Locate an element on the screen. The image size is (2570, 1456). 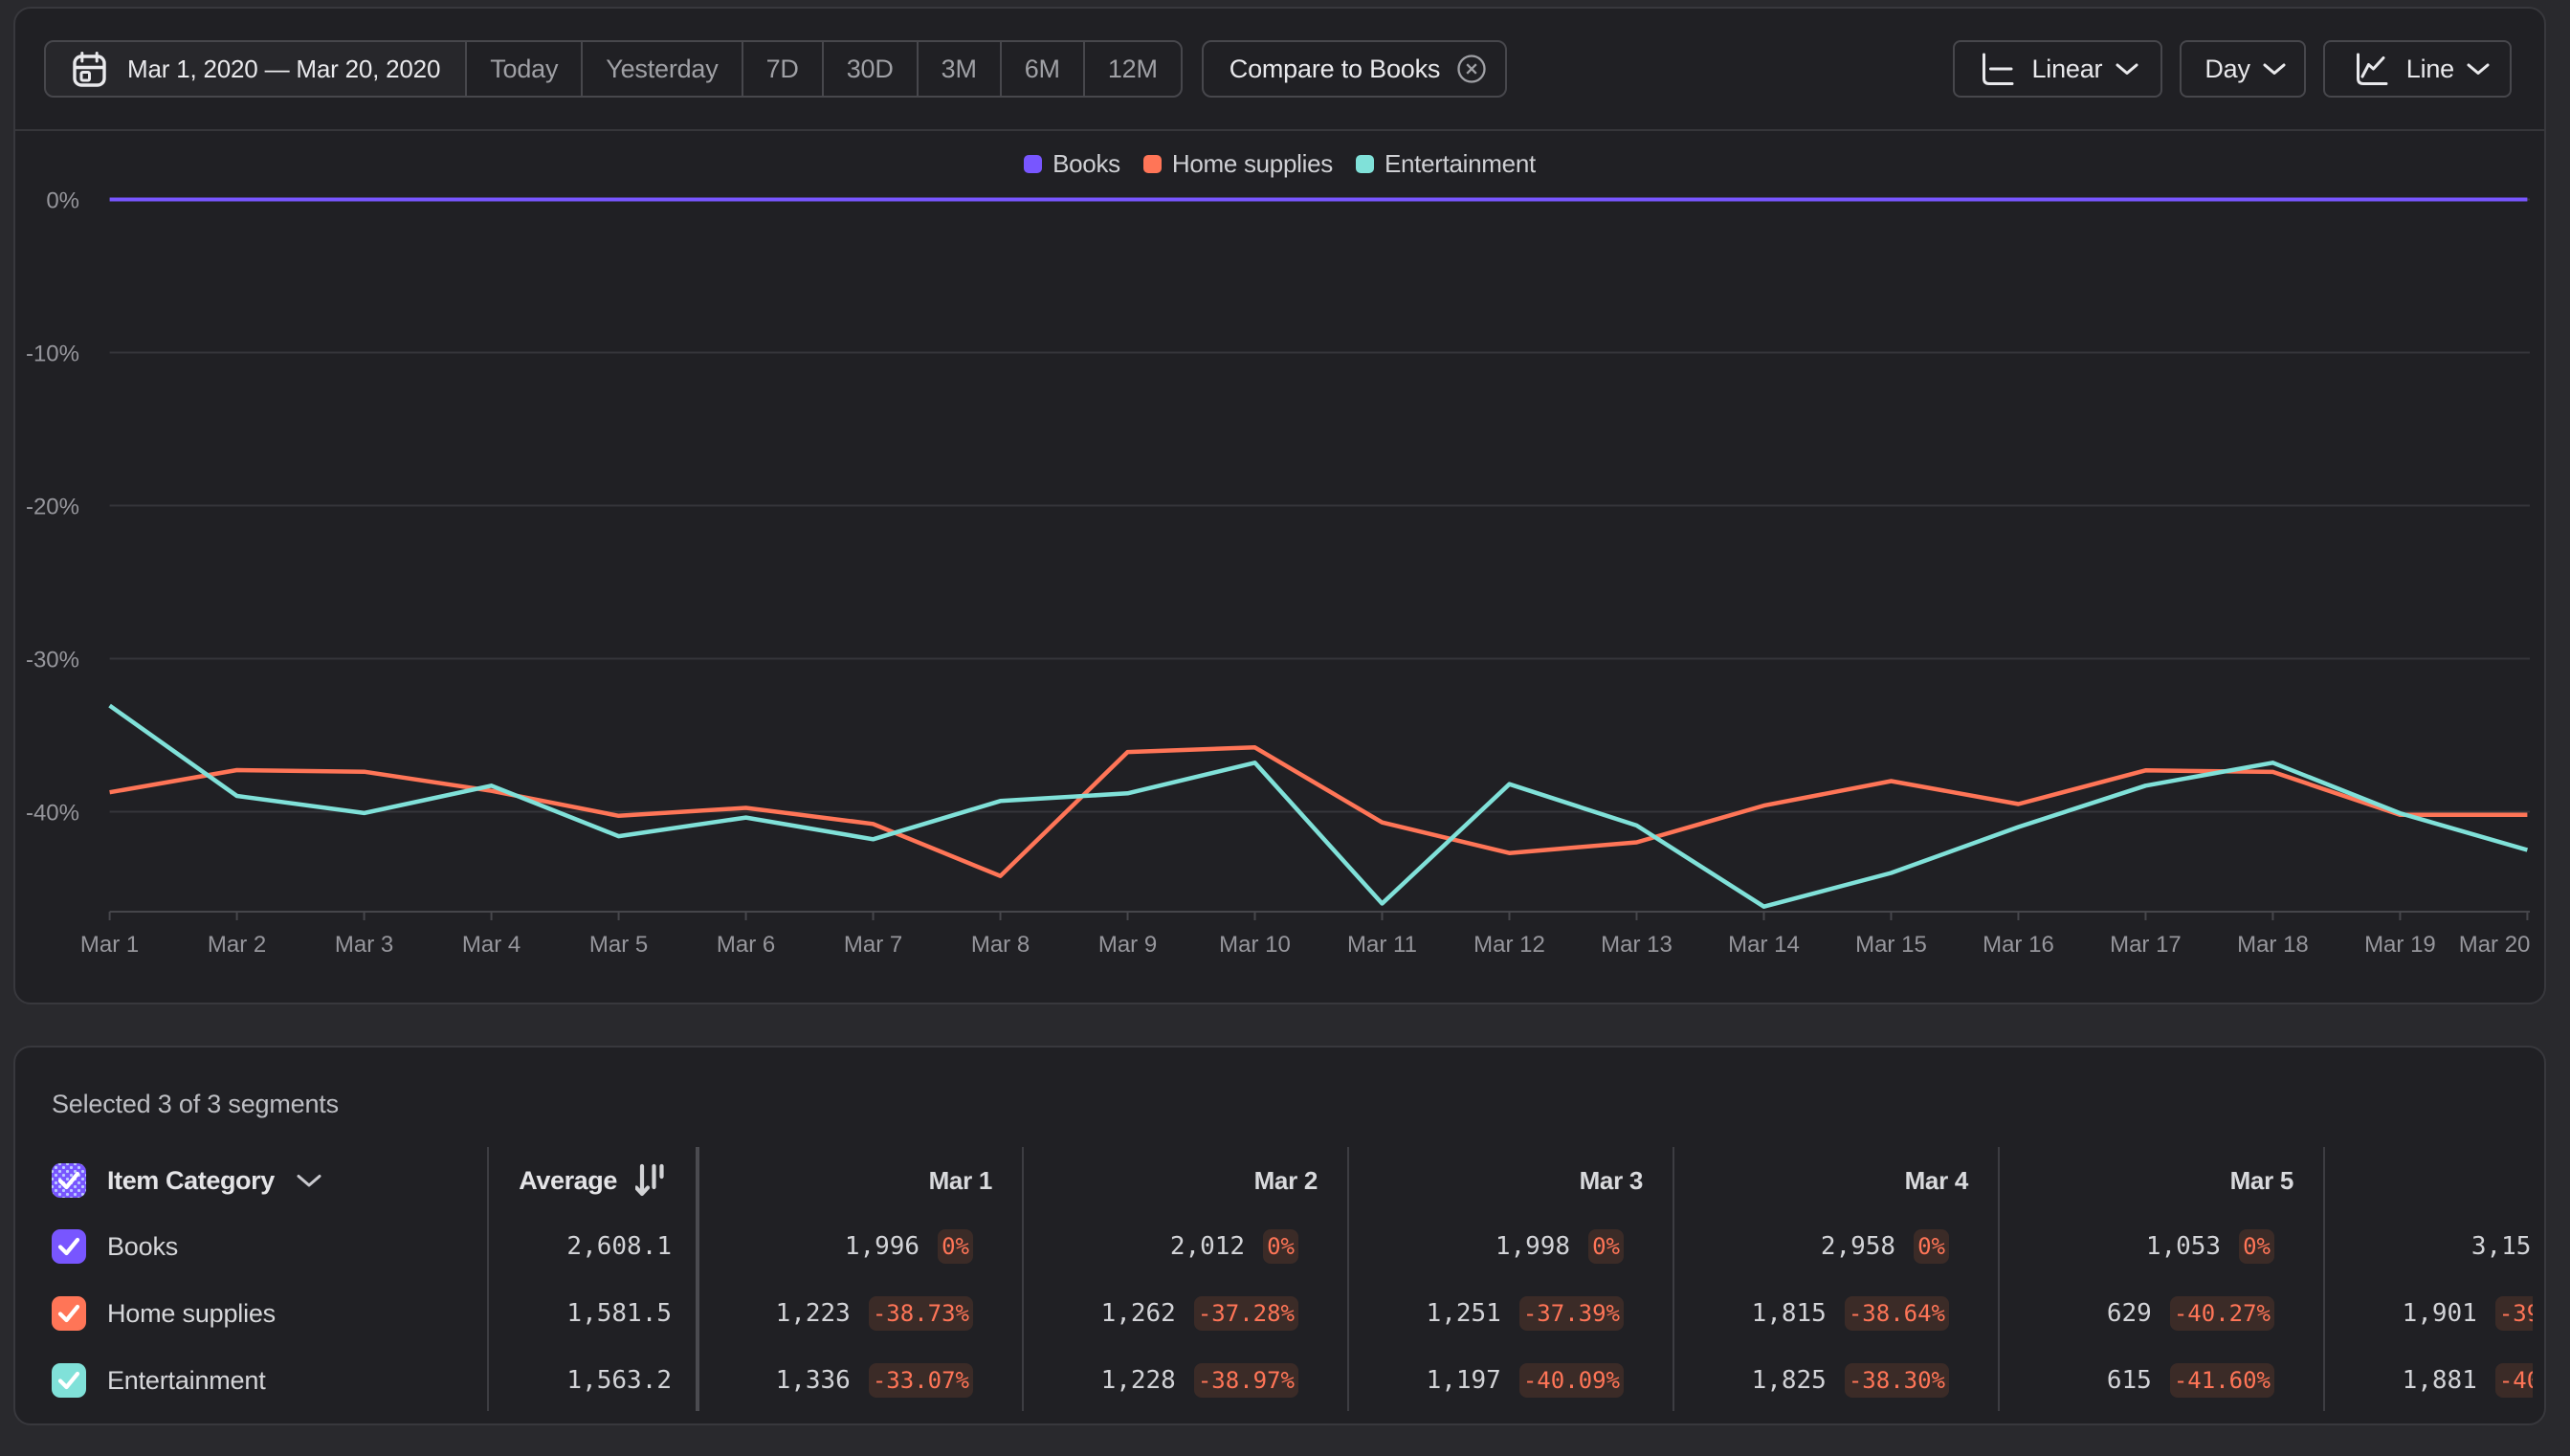
selected-segments-text: Selected 3 of 3 segments is located at coordinates (196, 1104).